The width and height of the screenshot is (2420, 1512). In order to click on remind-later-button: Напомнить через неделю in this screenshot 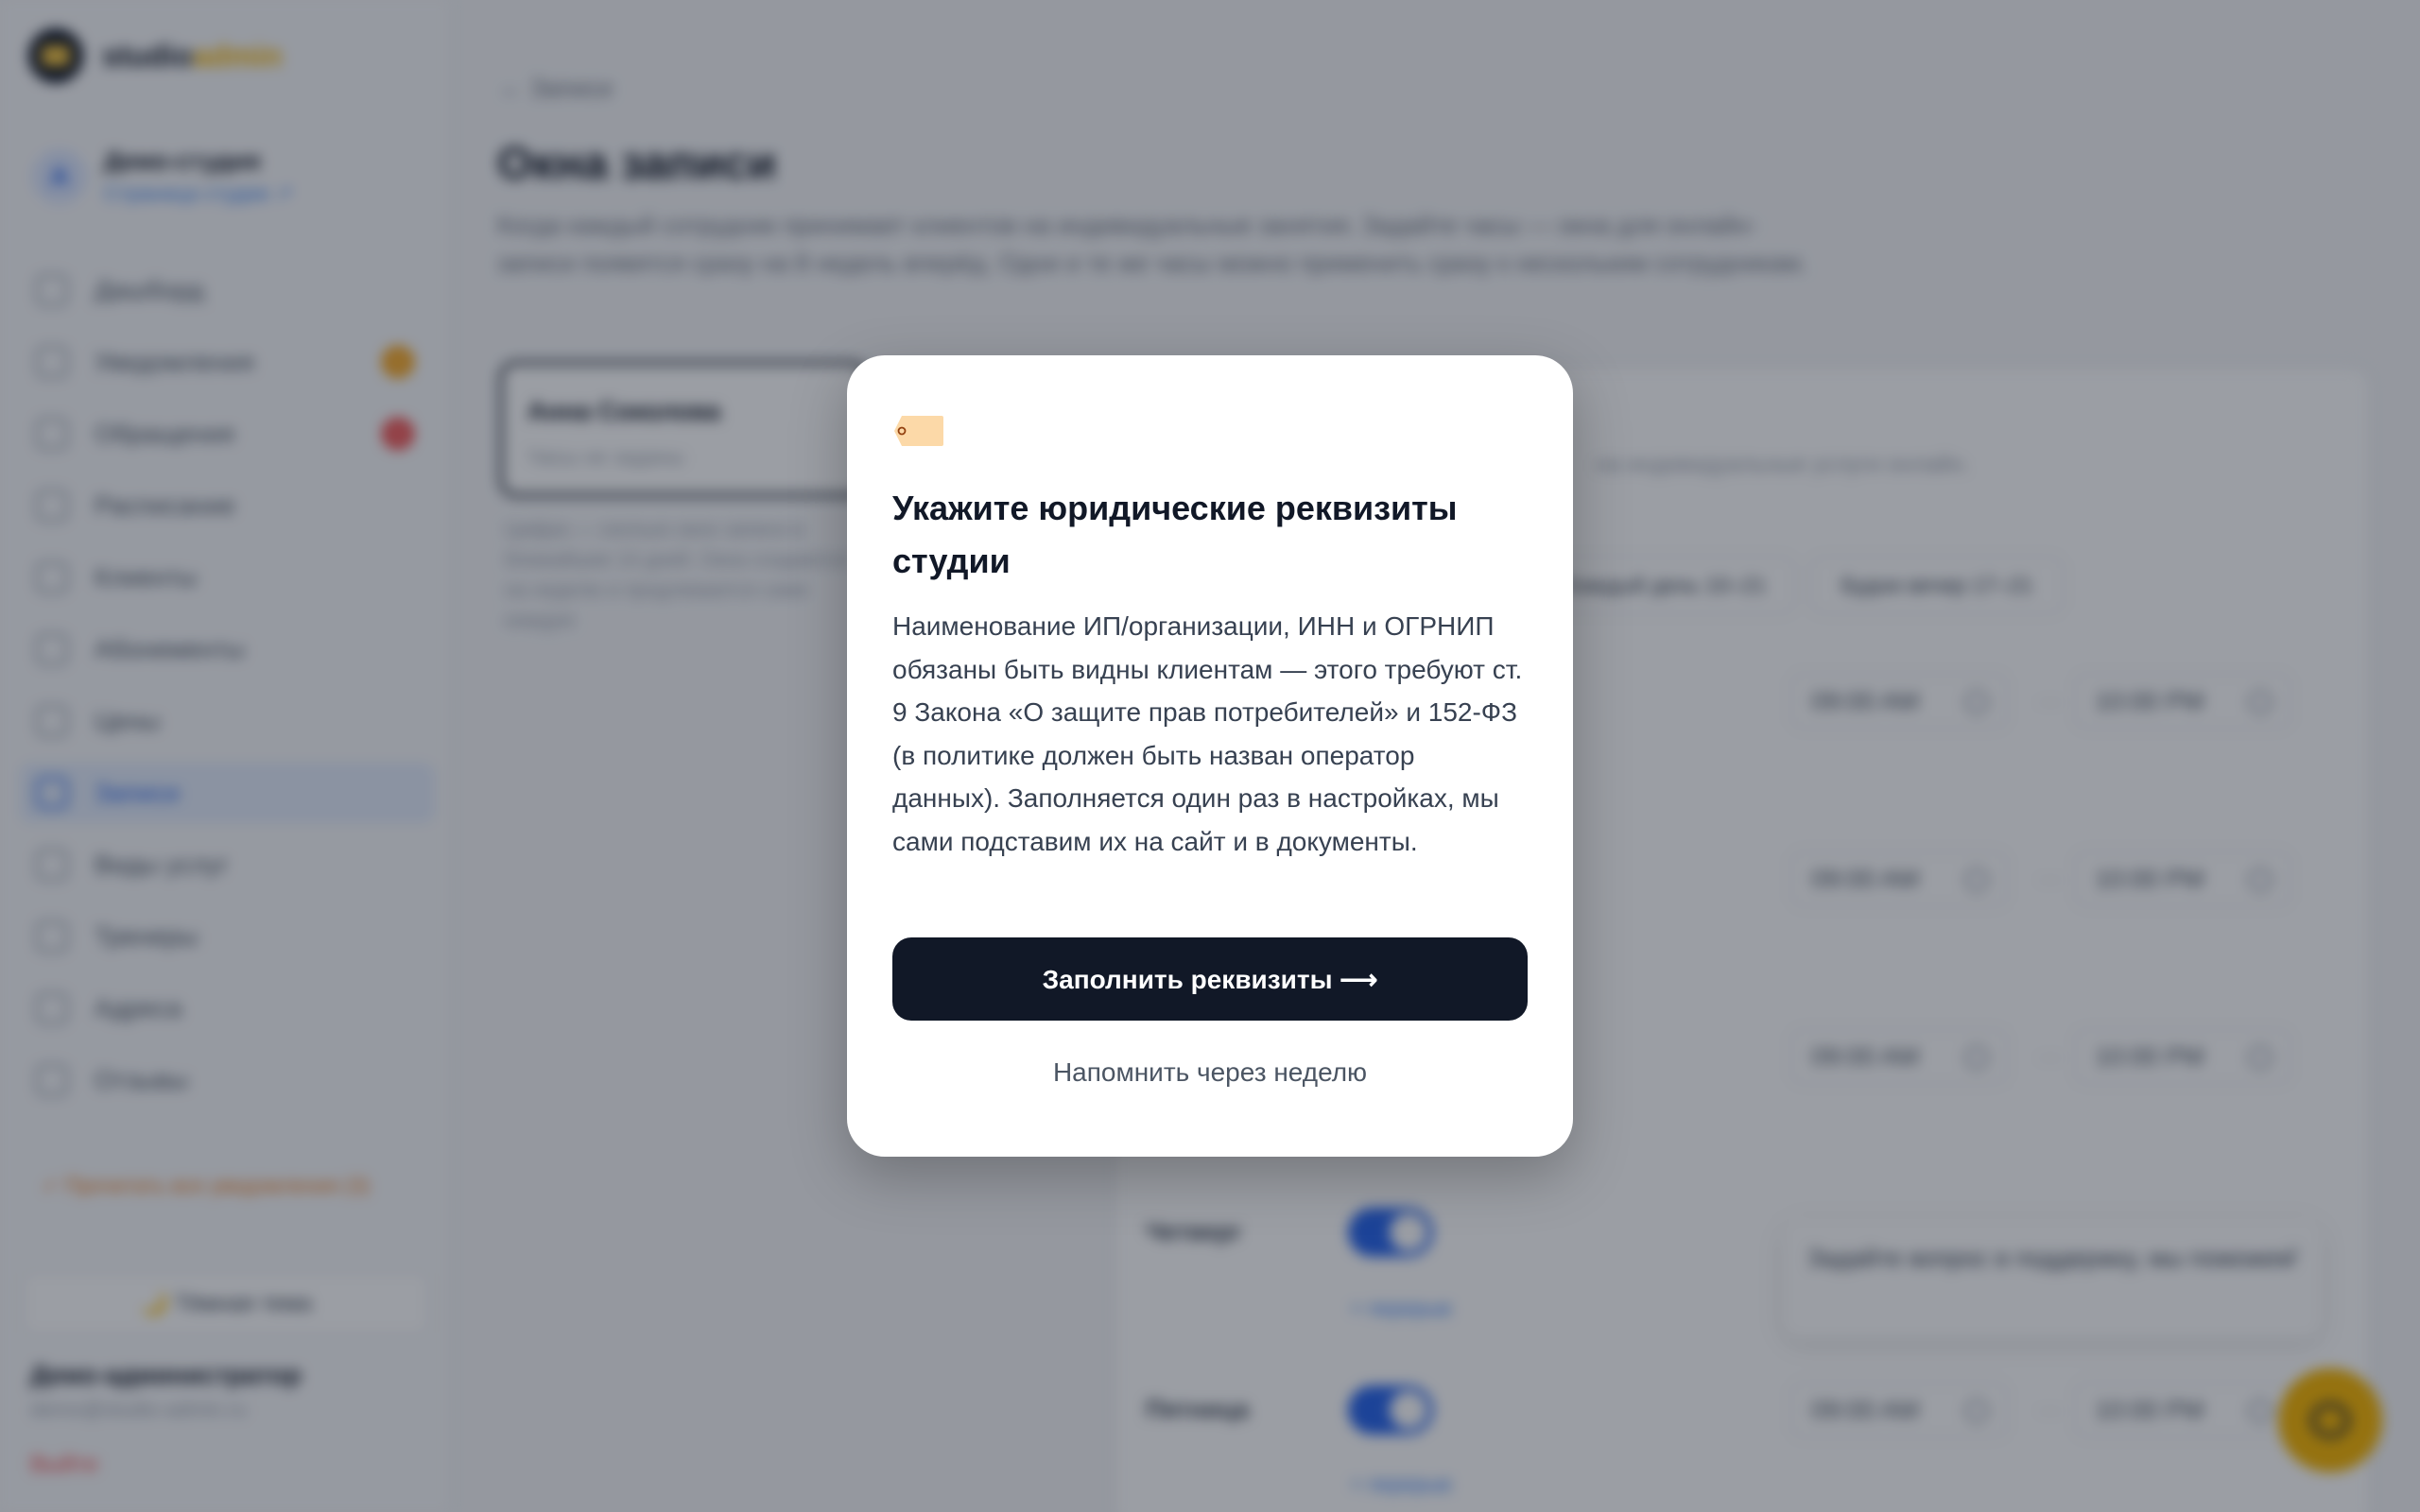, I will do `click(1210, 1072)`.